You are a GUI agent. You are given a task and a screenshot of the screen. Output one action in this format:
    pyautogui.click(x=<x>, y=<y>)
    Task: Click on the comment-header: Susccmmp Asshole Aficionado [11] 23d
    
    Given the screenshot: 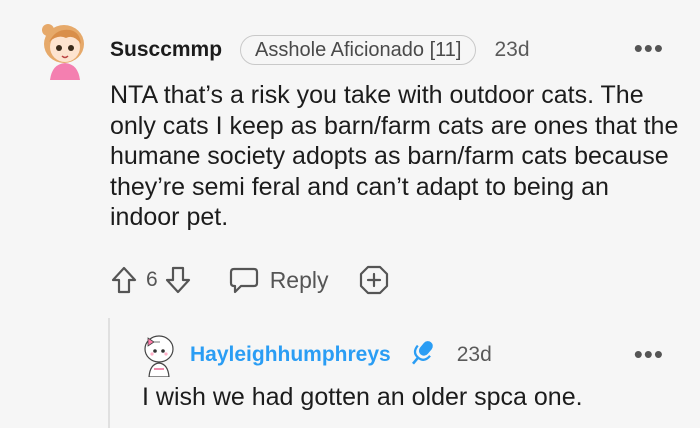 What is the action you would take?
    pyautogui.click(x=320, y=50)
    